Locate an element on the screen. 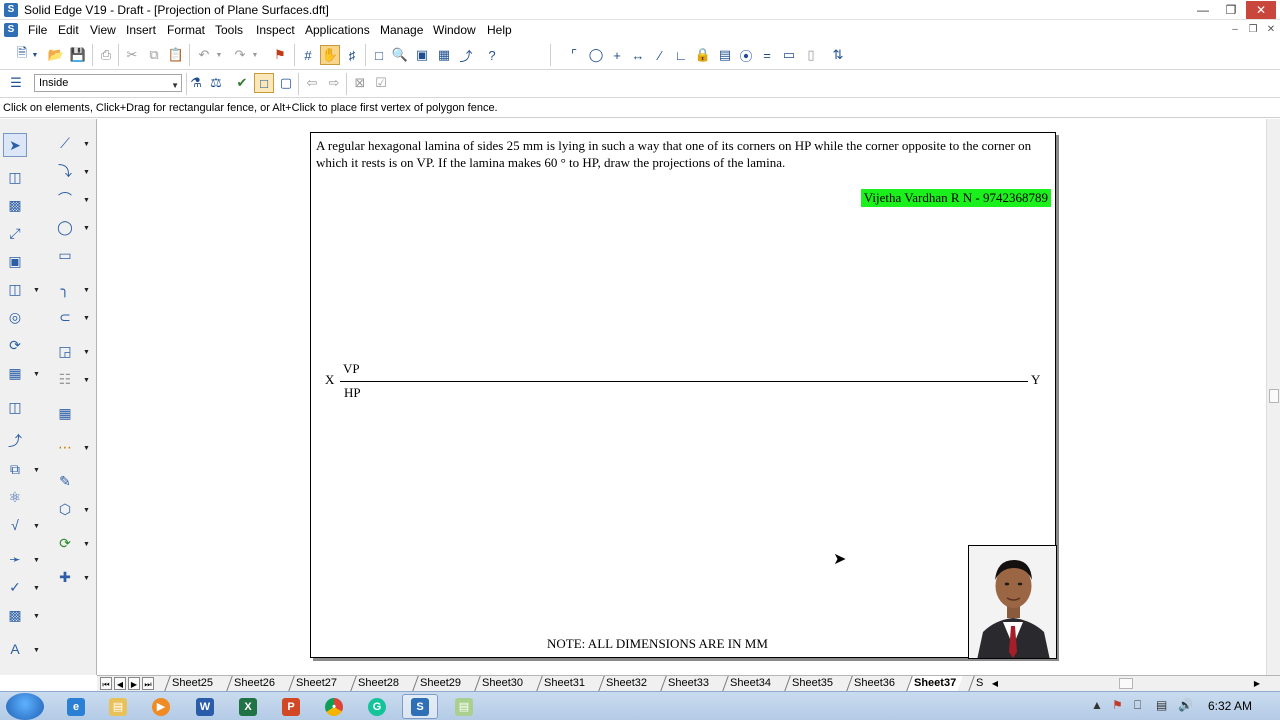 The height and width of the screenshot is (720, 1280). tab-sheet37: Sheet37 is located at coordinates (934, 683).